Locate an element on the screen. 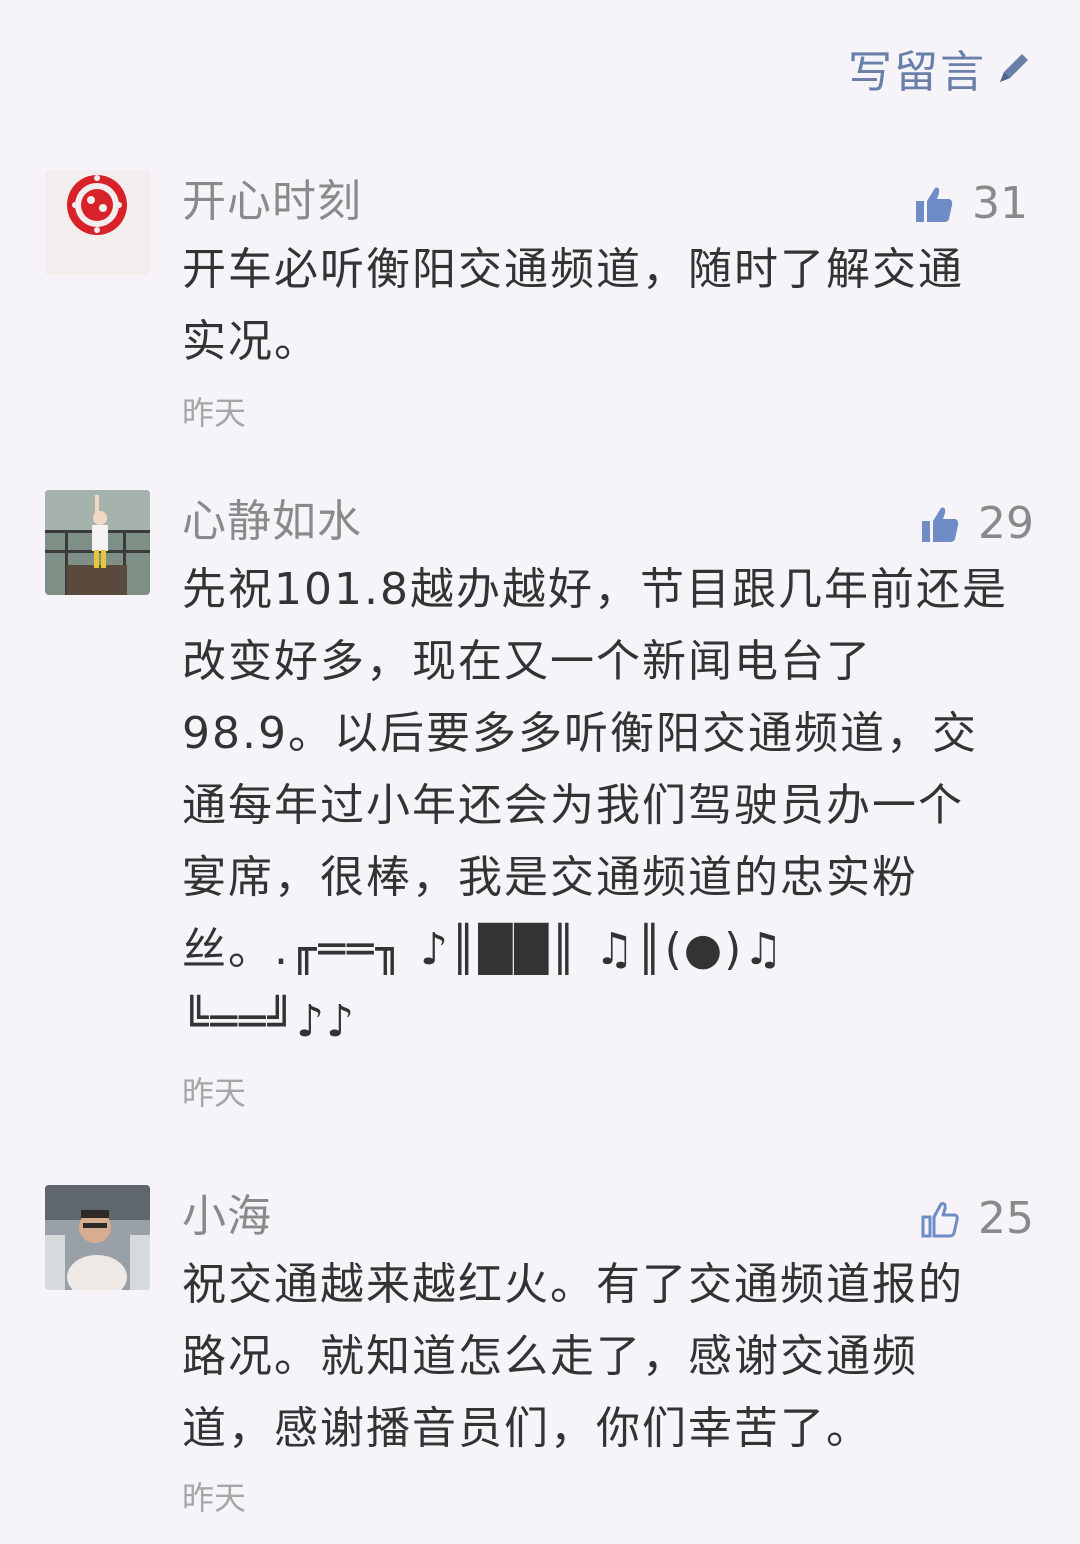 The height and width of the screenshot is (1544, 1080). comment-nickname: 小海 is located at coordinates (227, 1216).